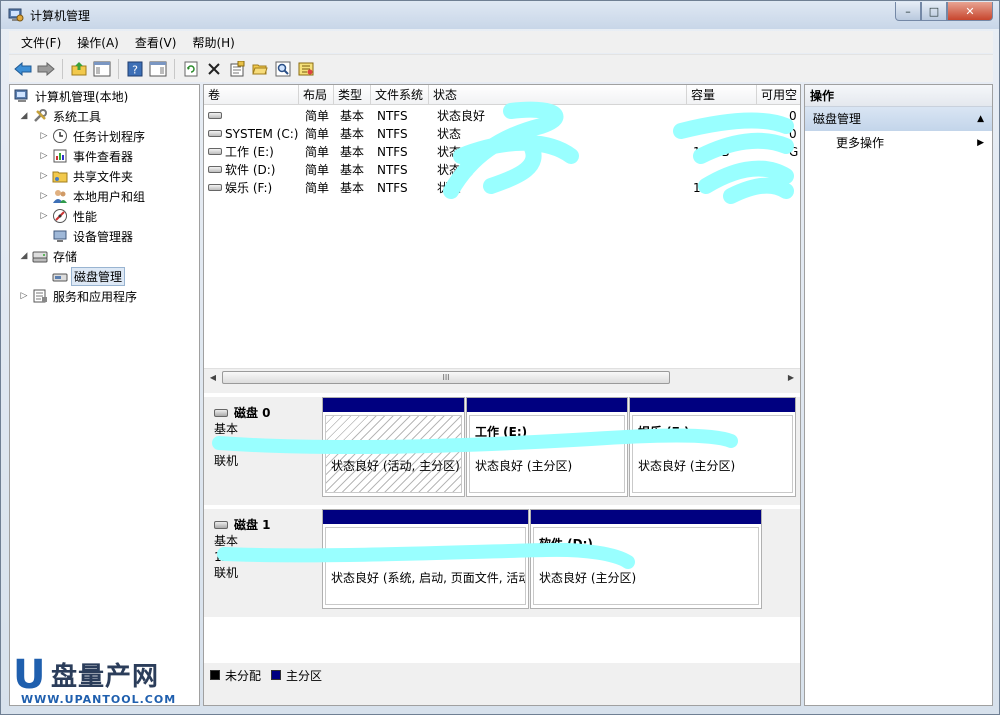  I want to click on title-bar: 计算机管理 – □ ✕, so click(500, 15).